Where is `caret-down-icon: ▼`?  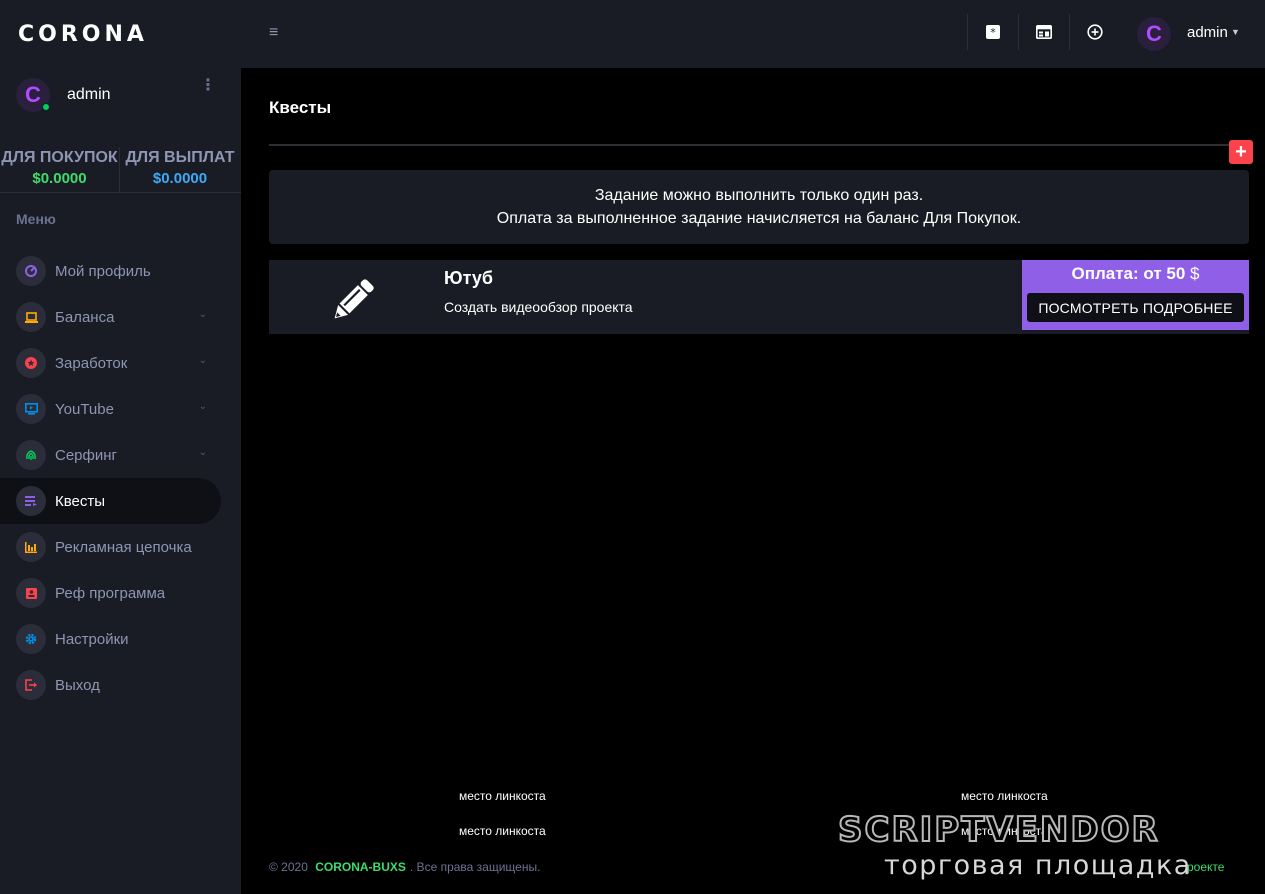 caret-down-icon: ▼ is located at coordinates (1235, 32).